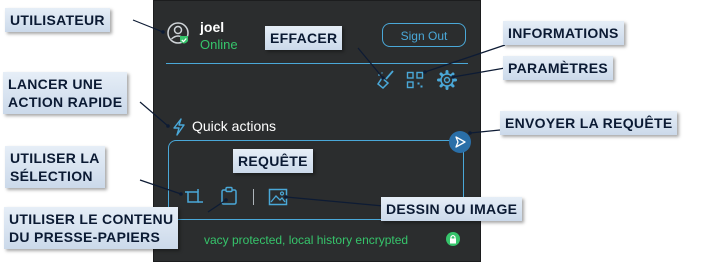 Image resolution: width=702 pixels, height=264 pixels. I want to click on callout-quick-action: LANCER UNE ACTION RAPIDE, so click(65, 93).